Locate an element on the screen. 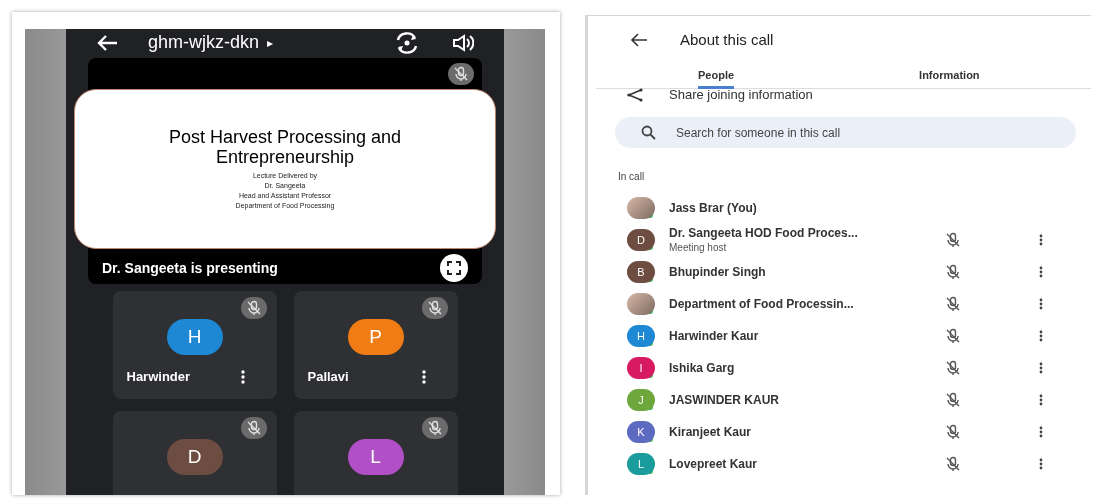  avatar: L is located at coordinates (375, 457).